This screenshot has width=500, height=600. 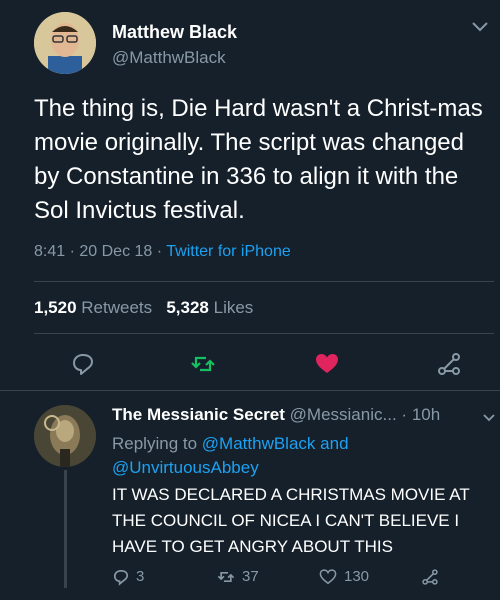 I want to click on like-count: 130, so click(x=357, y=576).